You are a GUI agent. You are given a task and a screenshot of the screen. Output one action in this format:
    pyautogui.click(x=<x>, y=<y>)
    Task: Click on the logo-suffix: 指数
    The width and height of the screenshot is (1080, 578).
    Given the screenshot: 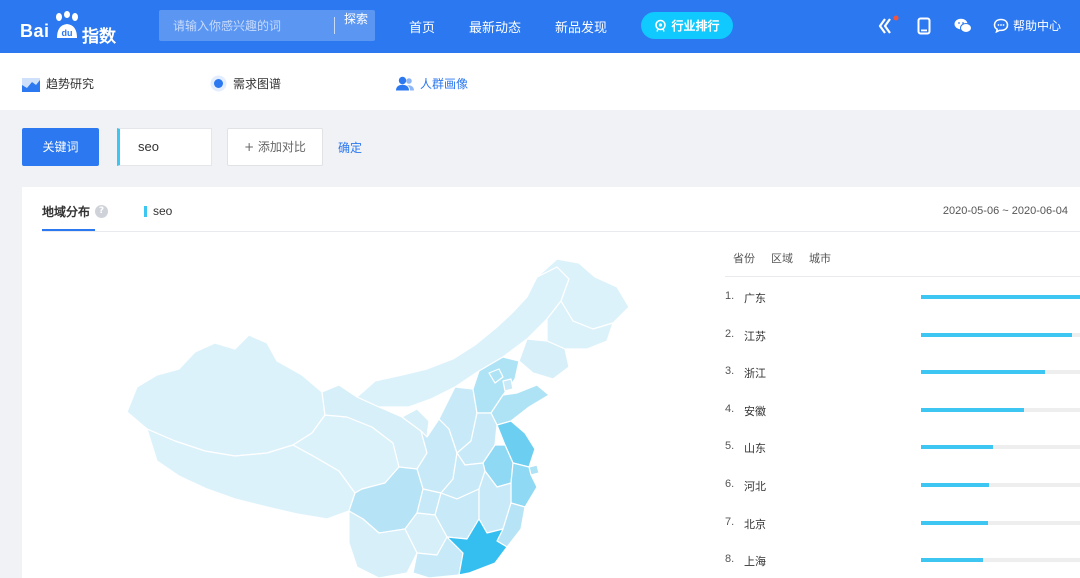 What is the action you would take?
    pyautogui.click(x=99, y=37)
    